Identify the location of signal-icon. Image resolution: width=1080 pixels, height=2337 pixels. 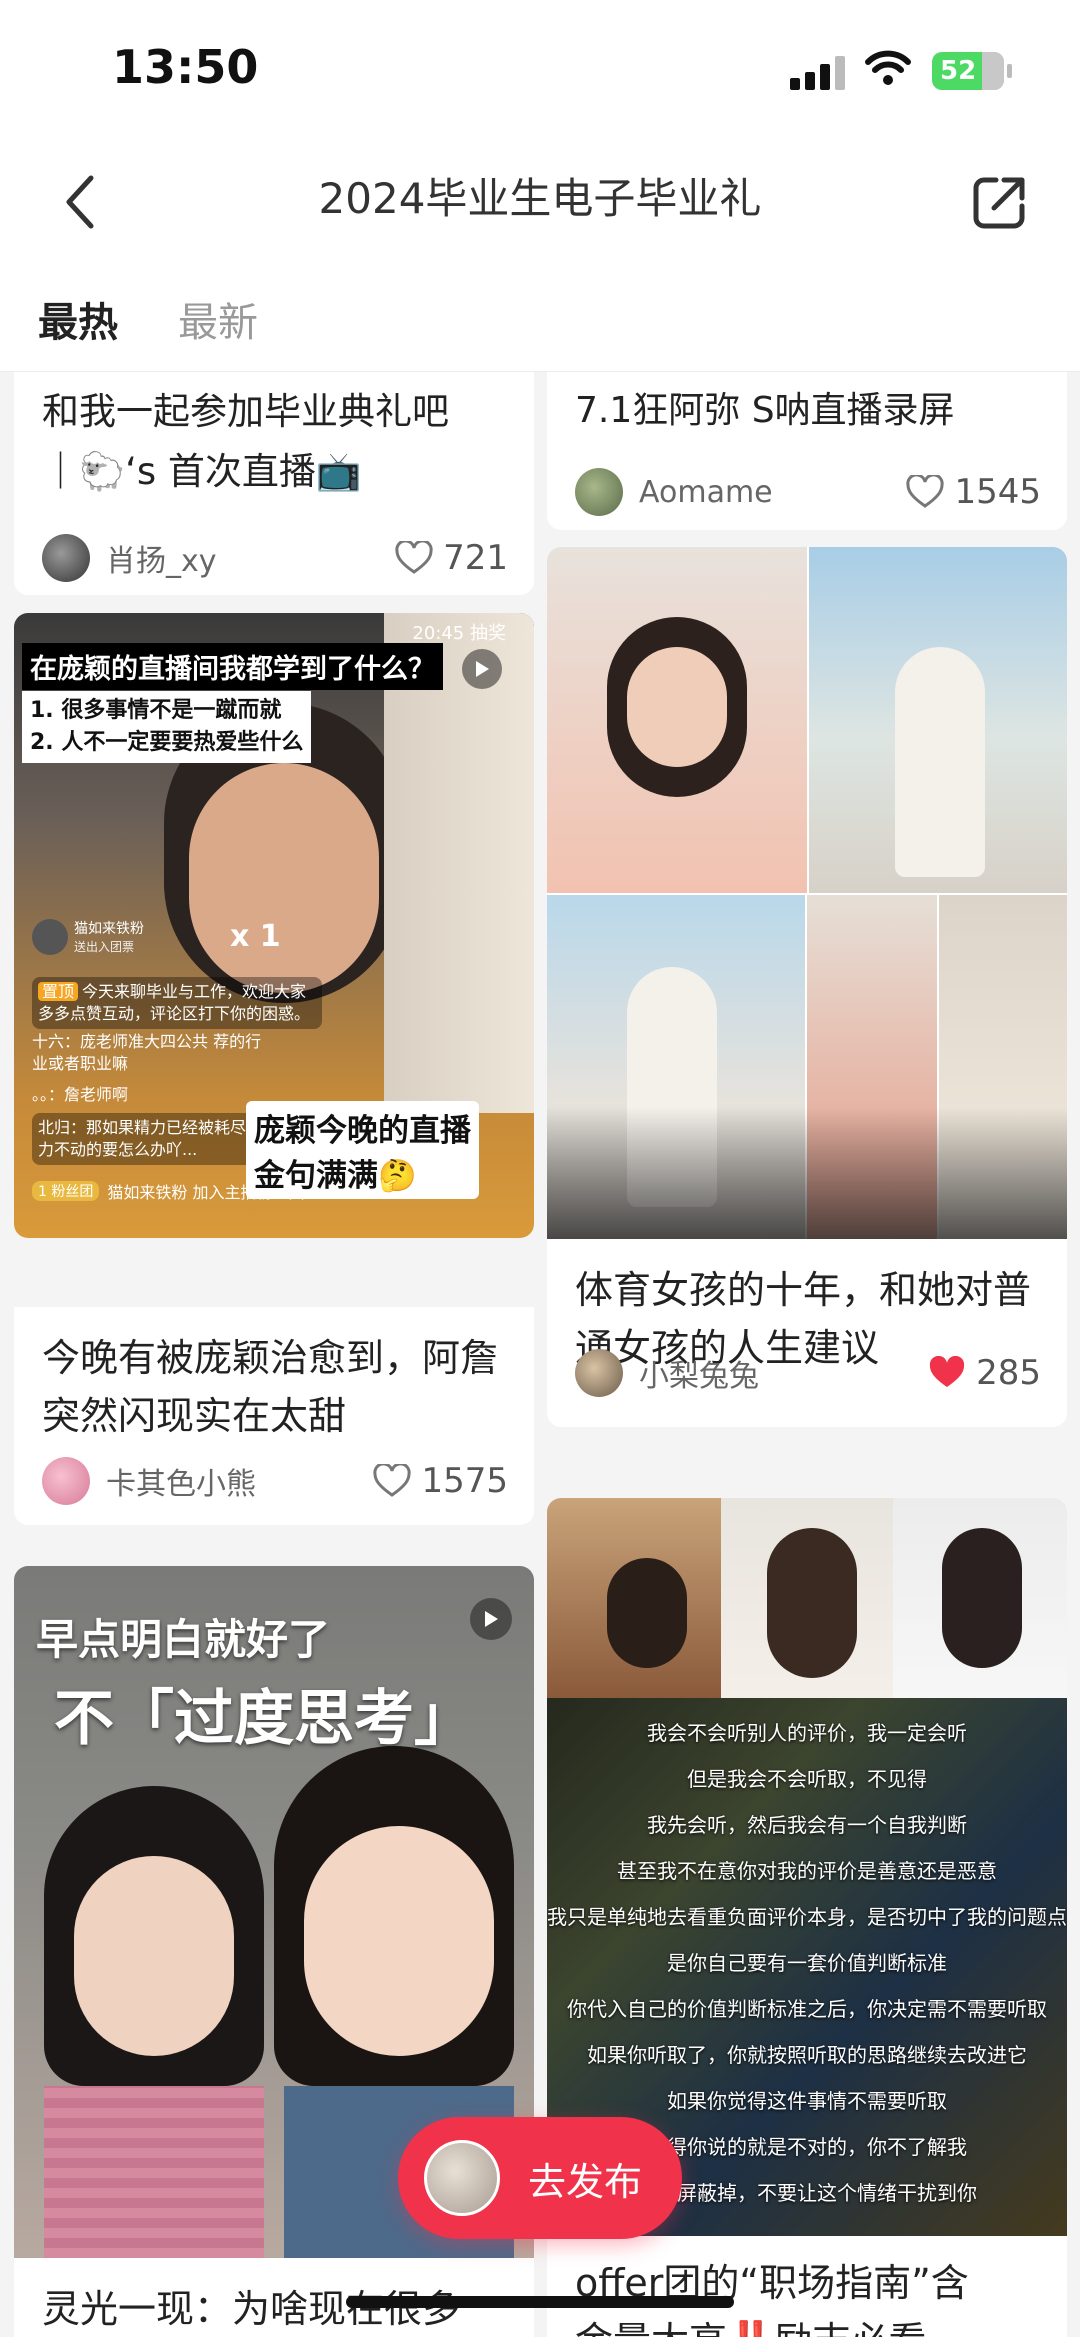
(818, 73).